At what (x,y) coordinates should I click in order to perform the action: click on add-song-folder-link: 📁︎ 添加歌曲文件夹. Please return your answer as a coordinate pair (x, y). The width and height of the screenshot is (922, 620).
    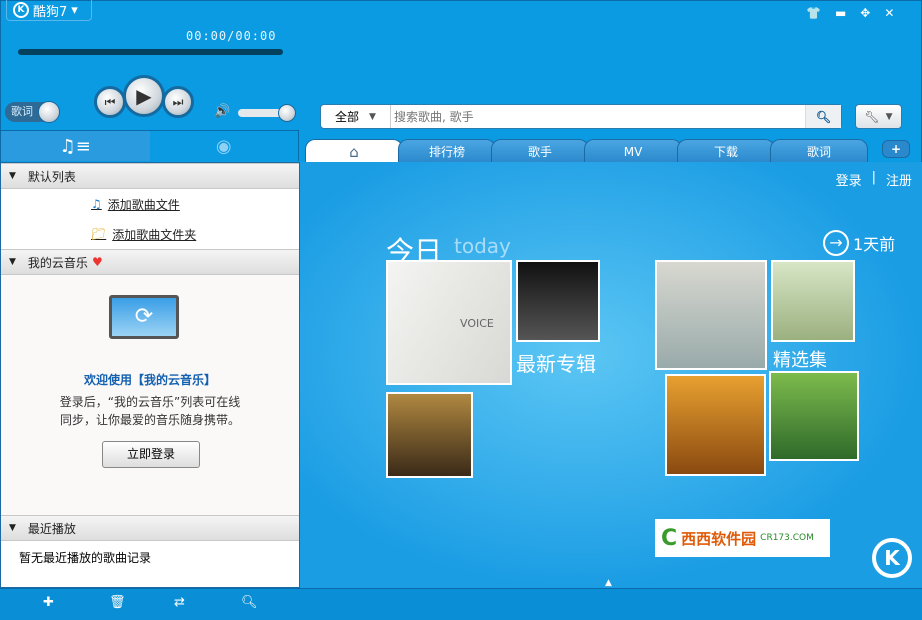
    Looking at the image, I should click on (150, 234).